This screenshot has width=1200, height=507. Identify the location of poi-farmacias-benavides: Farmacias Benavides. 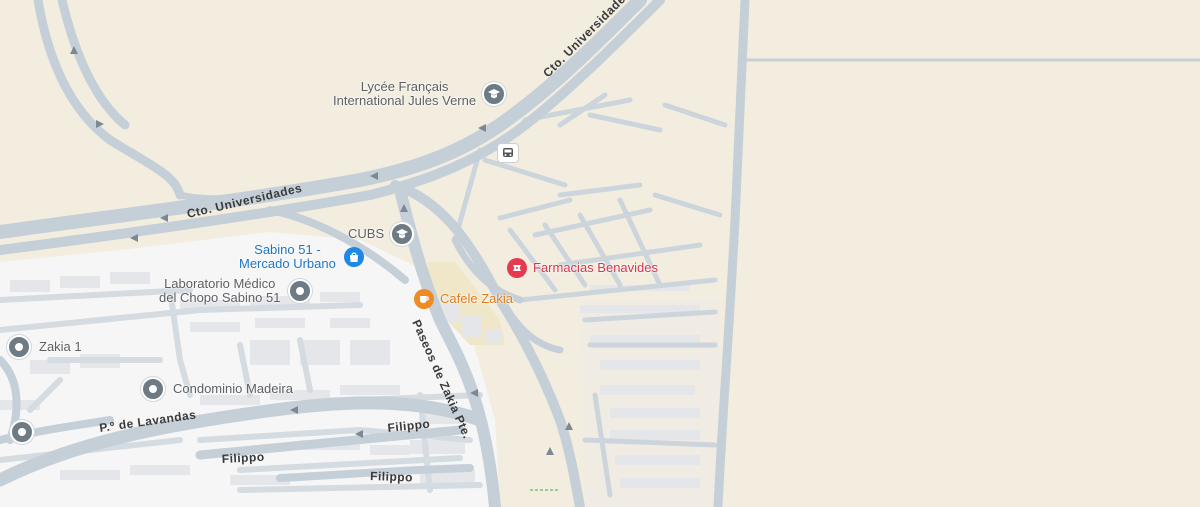
(582, 268).